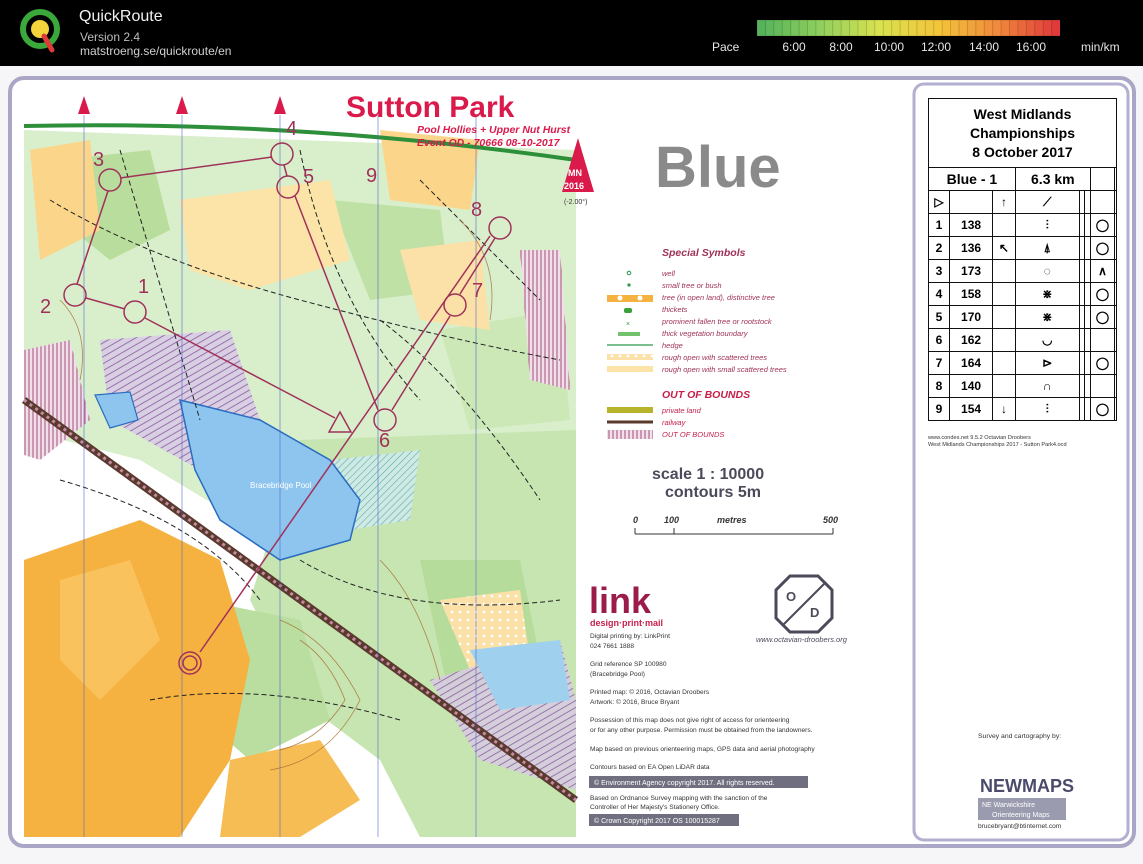 The height and width of the screenshot is (864, 1143). I want to click on app-url: matstroeng.se/quickroute/en, so click(155, 51).